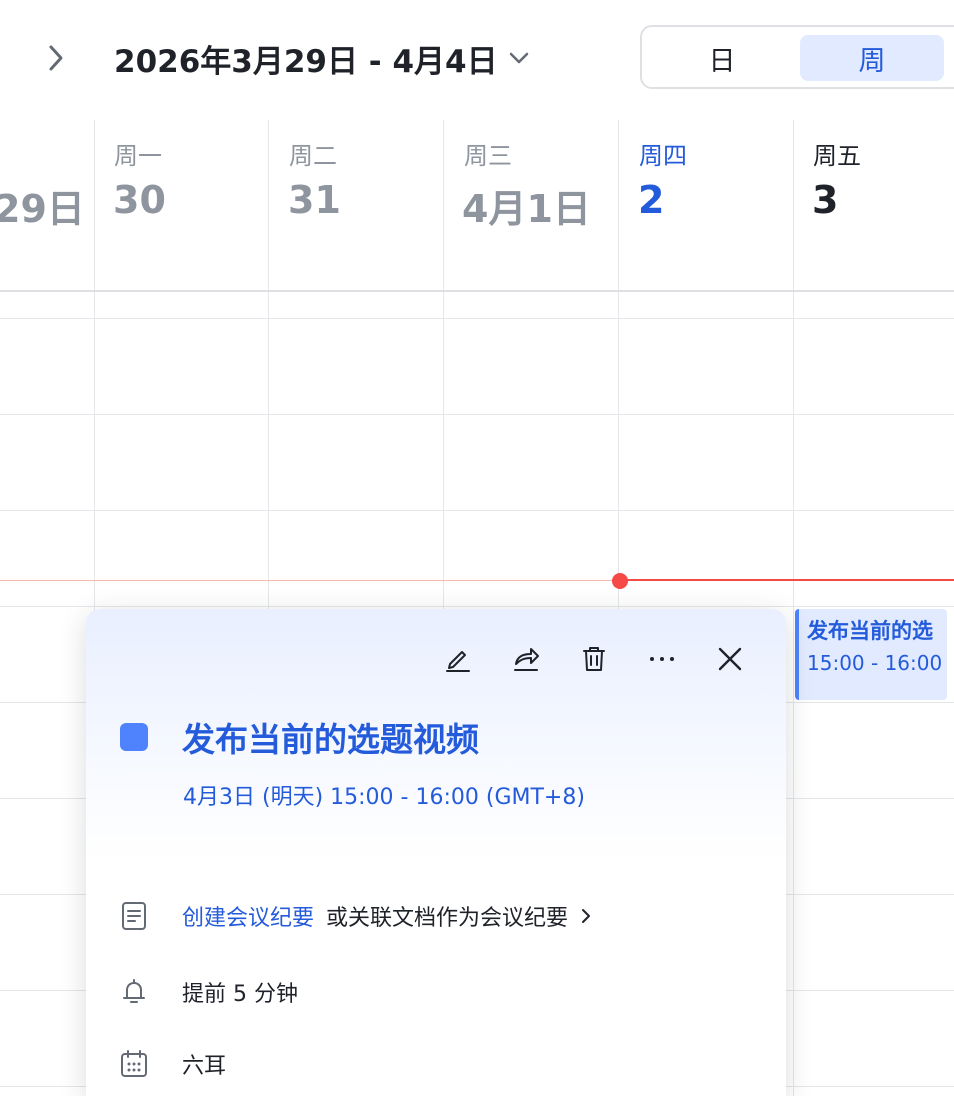  Describe the element at coordinates (875, 663) in the screenshot. I see `event-block-time: 15:00 - 16:00` at that location.